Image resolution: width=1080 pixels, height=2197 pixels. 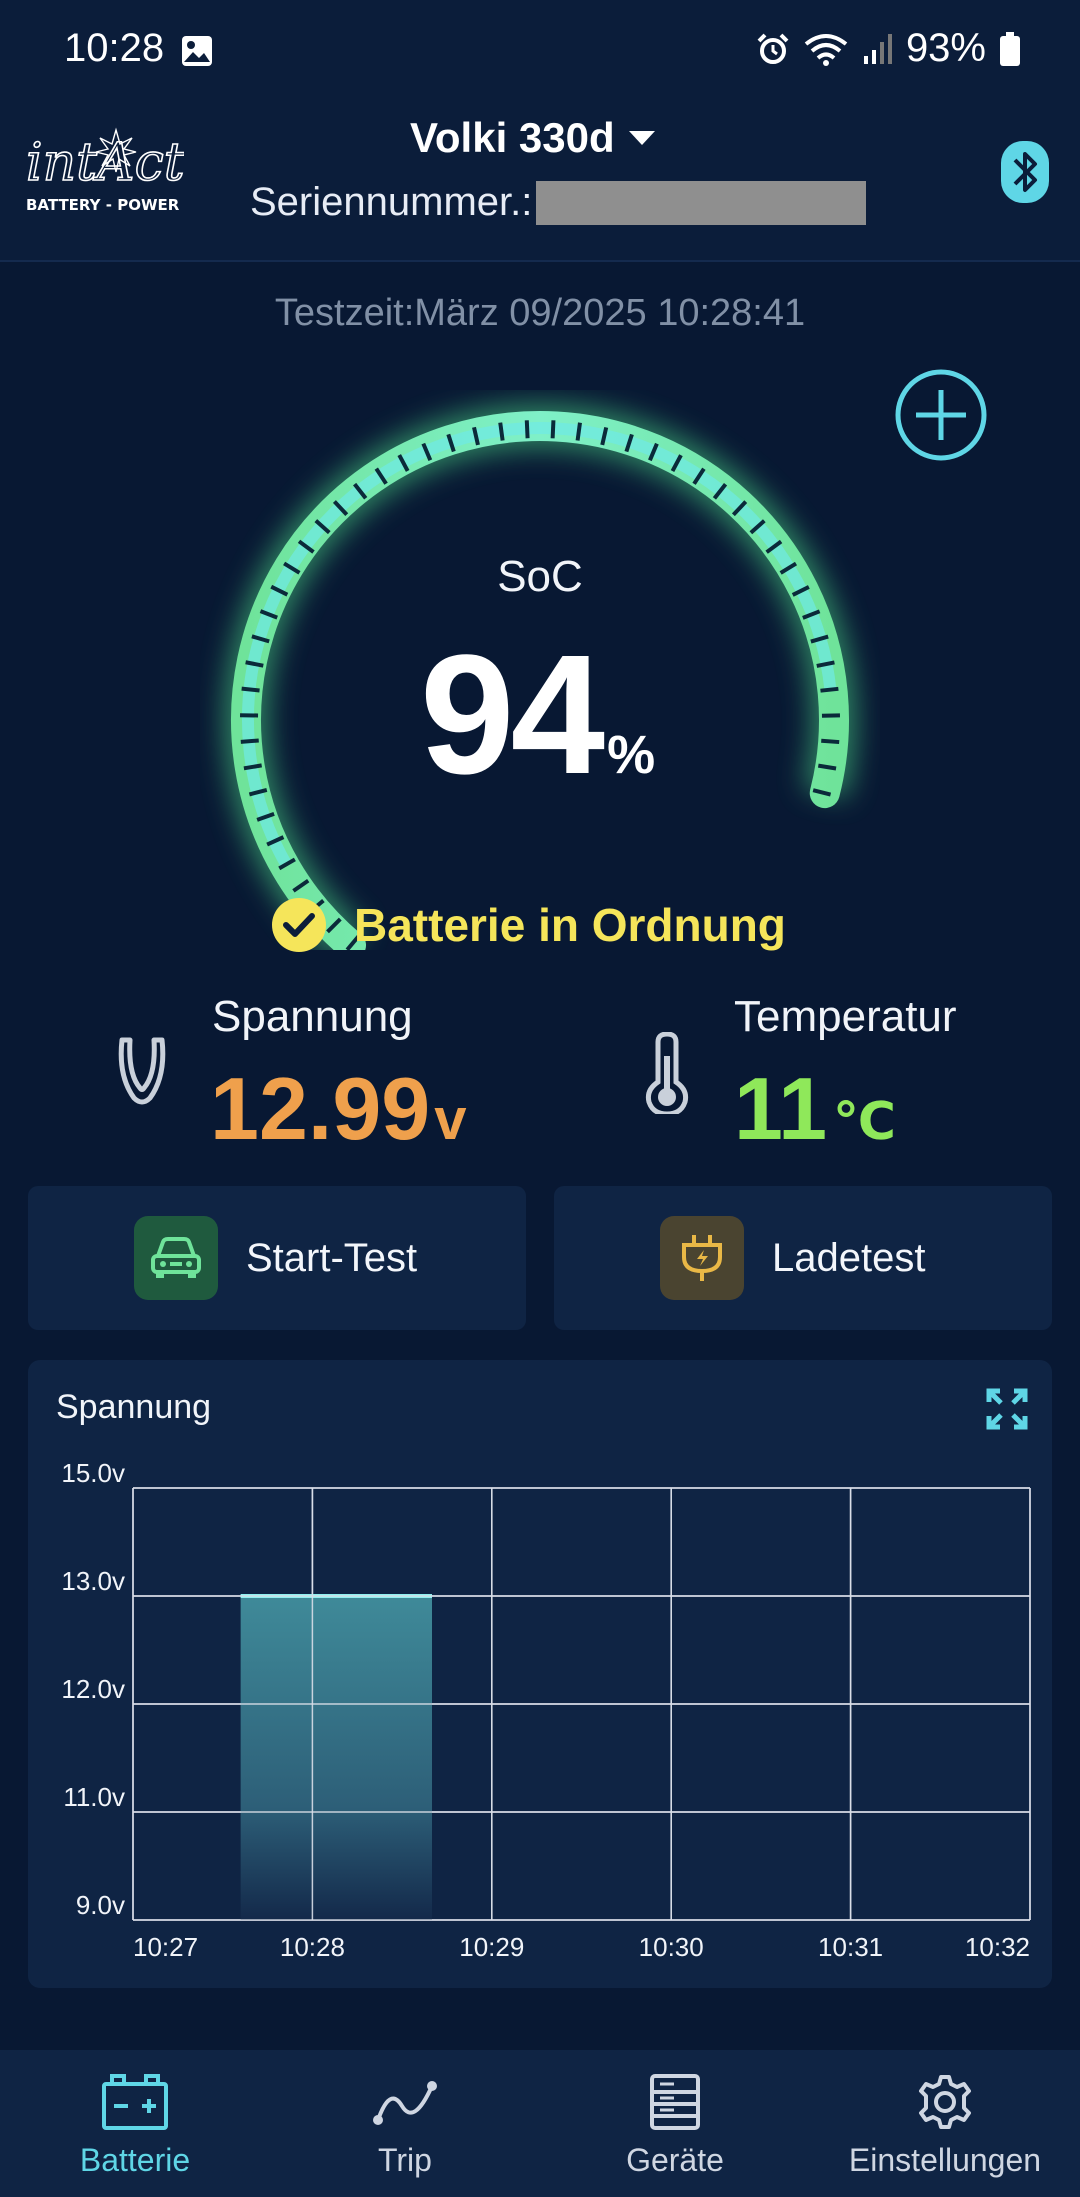 What do you see at coordinates (1007, 1409) in the screenshot?
I see `expand-icon` at bounding box center [1007, 1409].